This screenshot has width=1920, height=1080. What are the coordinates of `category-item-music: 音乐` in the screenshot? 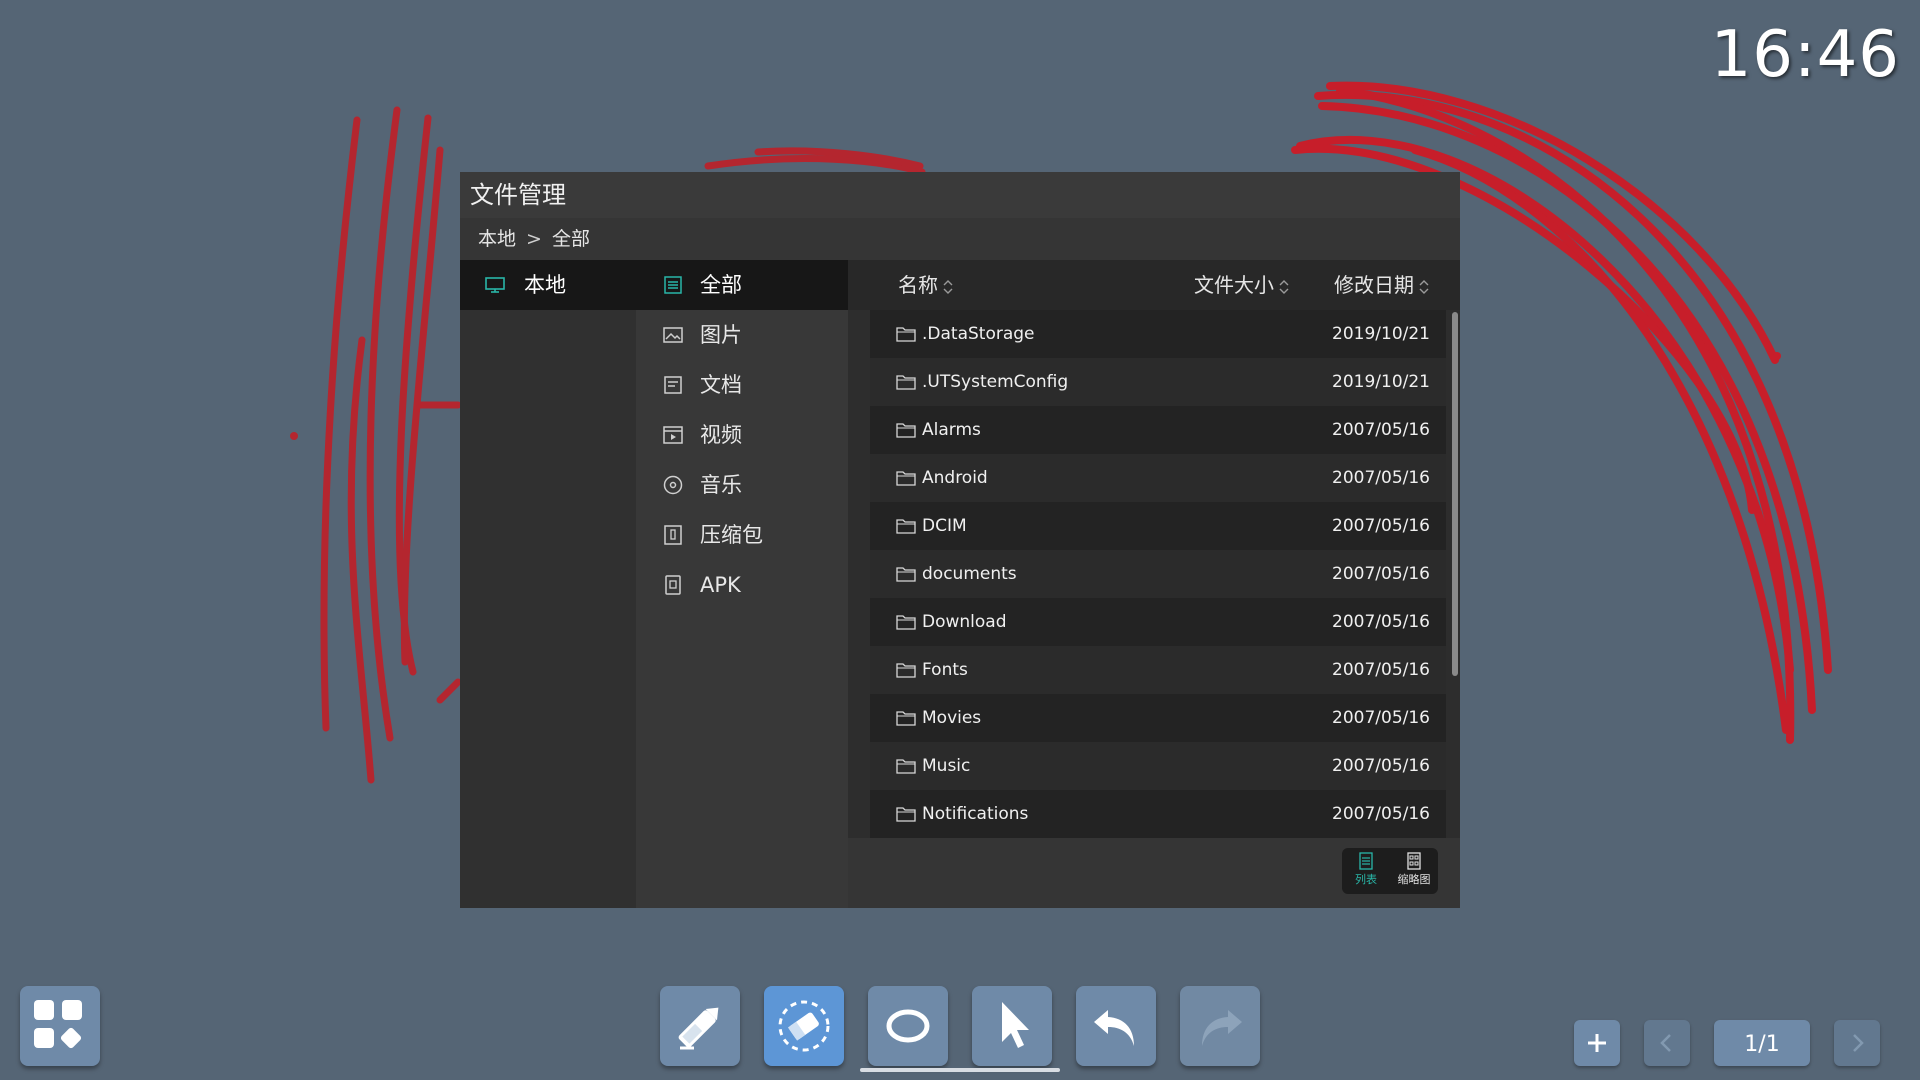 It's located at (742, 485).